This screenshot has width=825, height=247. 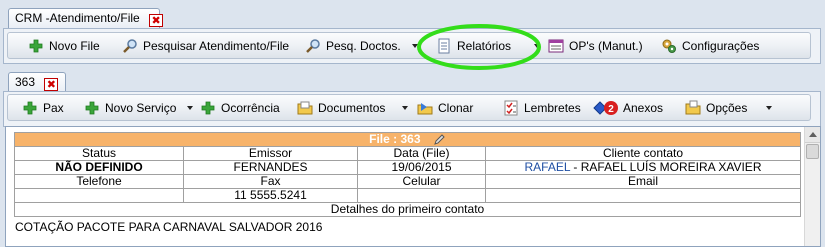 I want to click on ops-manut-button: OP's (Manut.), so click(x=595, y=46).